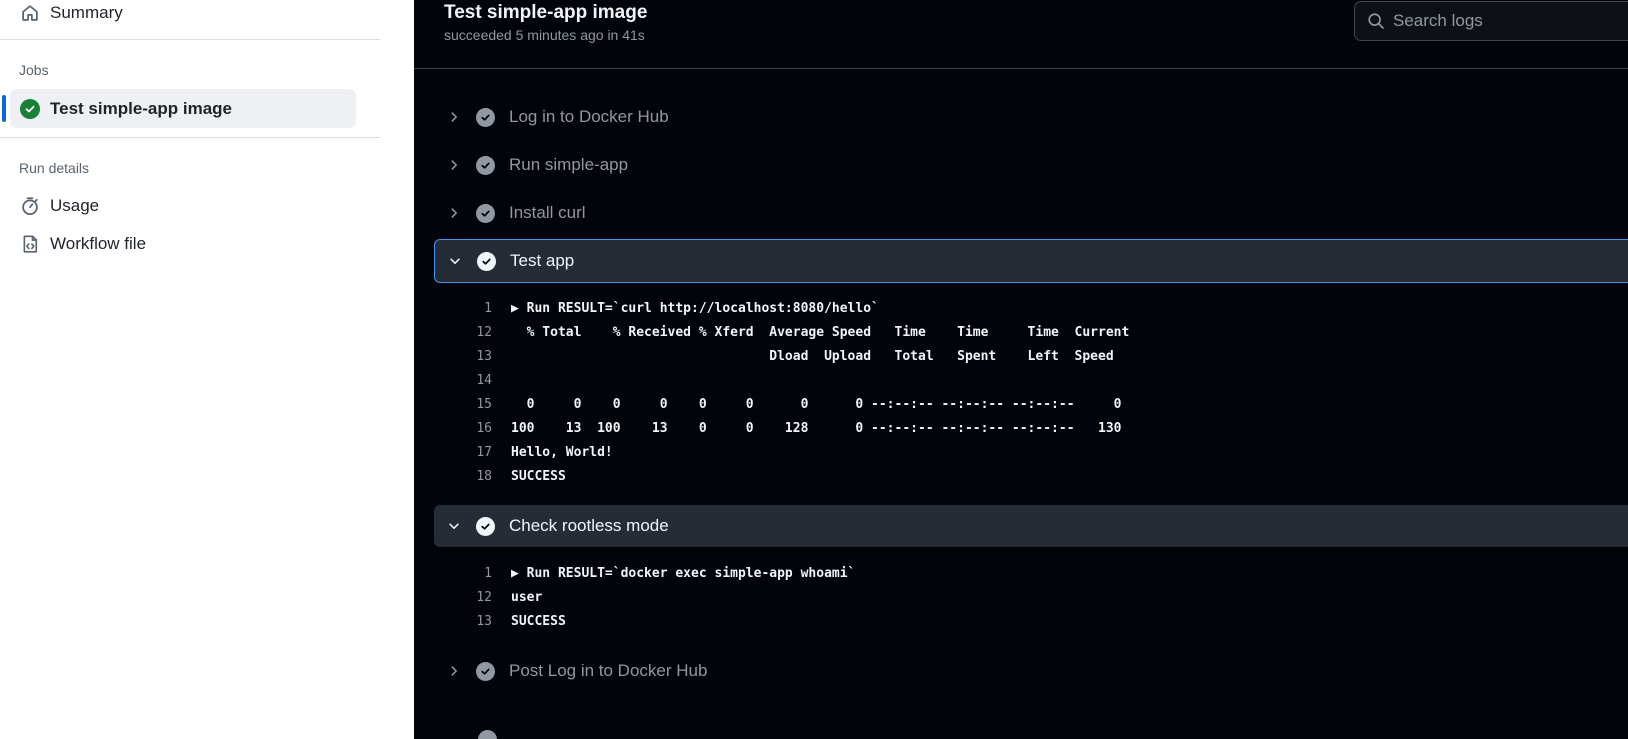  I want to click on line-number: 16, so click(484, 428).